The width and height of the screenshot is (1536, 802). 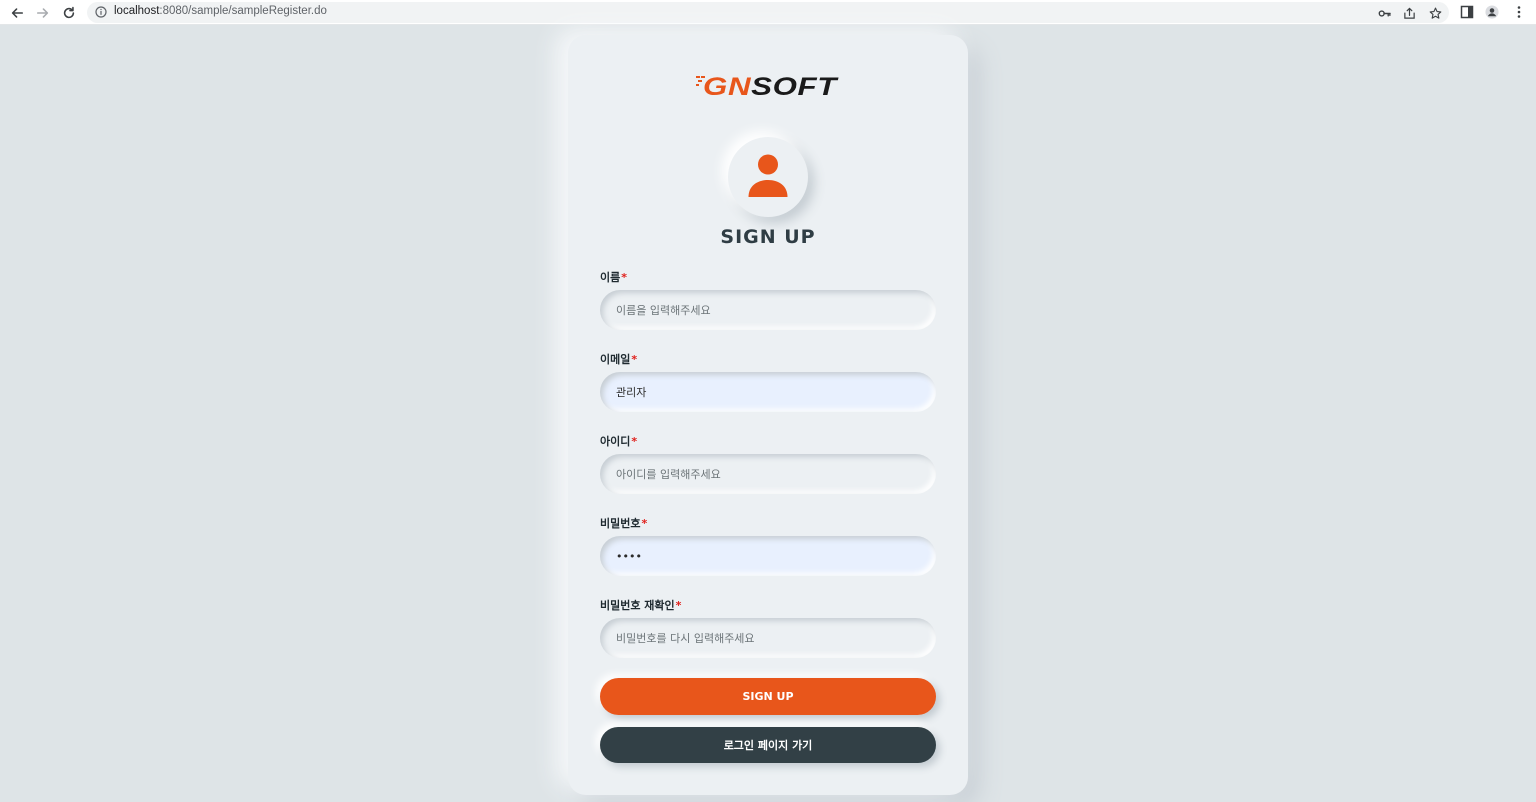 What do you see at coordinates (771, 85) in the screenshot?
I see `svg-text:GNSOFT: GN SOFT` at bounding box center [771, 85].